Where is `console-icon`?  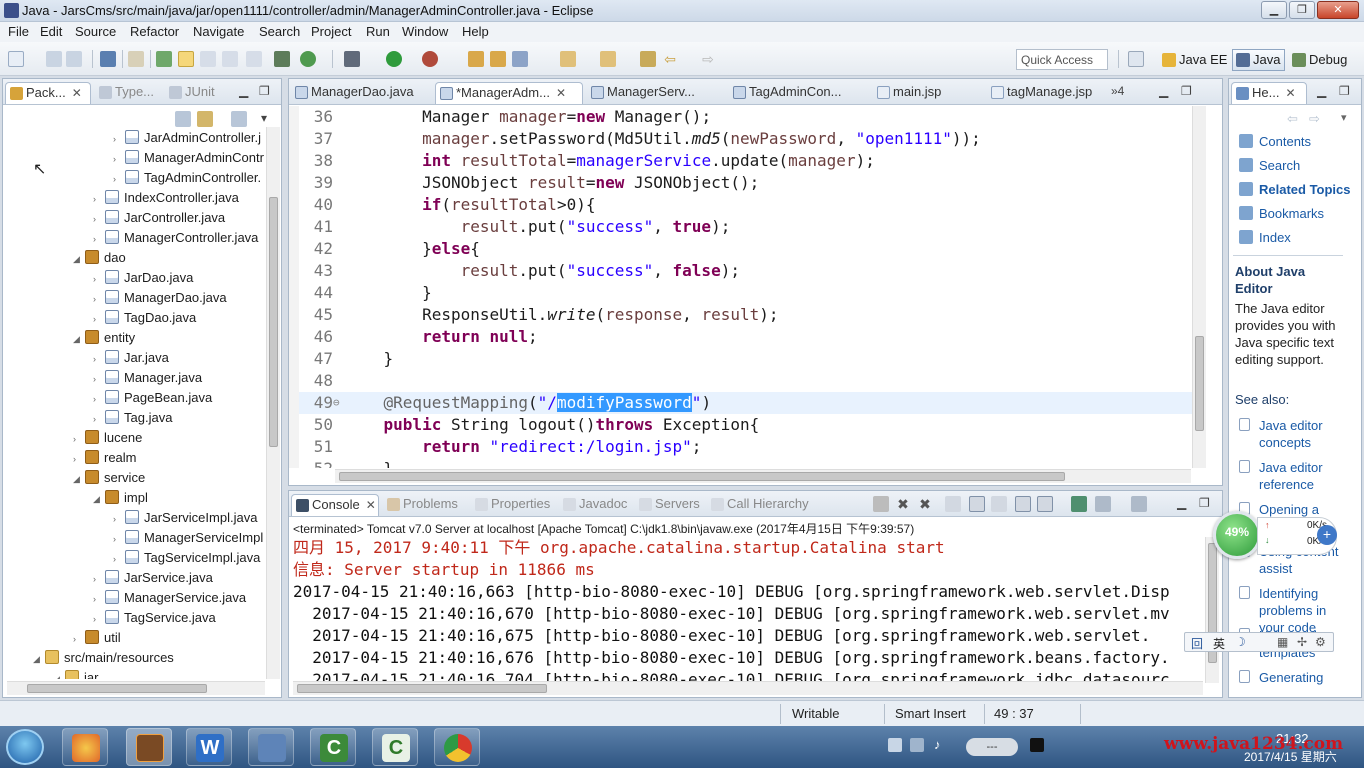
console-icon is located at coordinates (108, 59).